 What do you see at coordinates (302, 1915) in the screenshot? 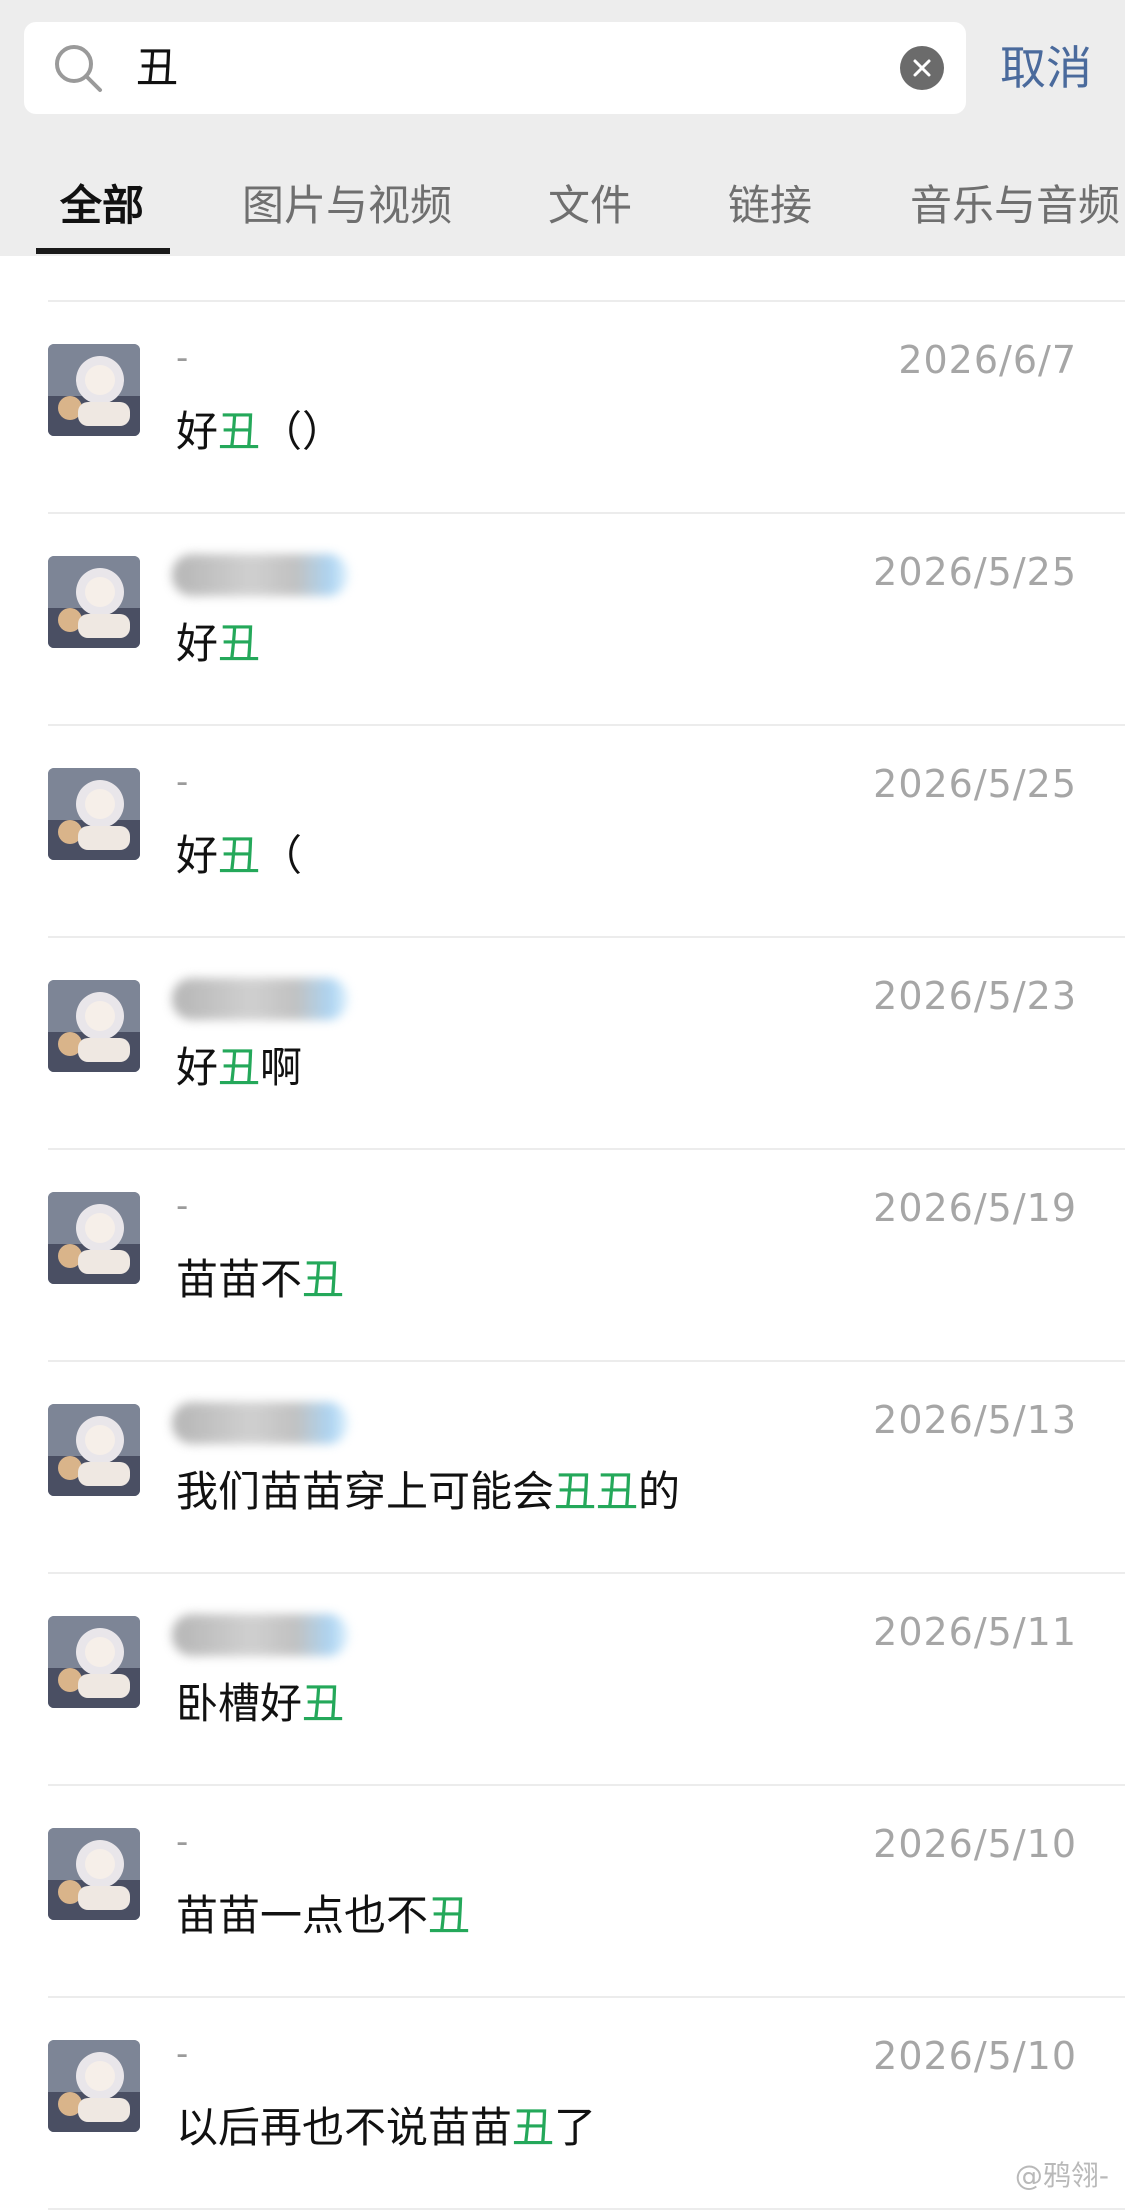
I see `message-text: 苗苗一点也不` at bounding box center [302, 1915].